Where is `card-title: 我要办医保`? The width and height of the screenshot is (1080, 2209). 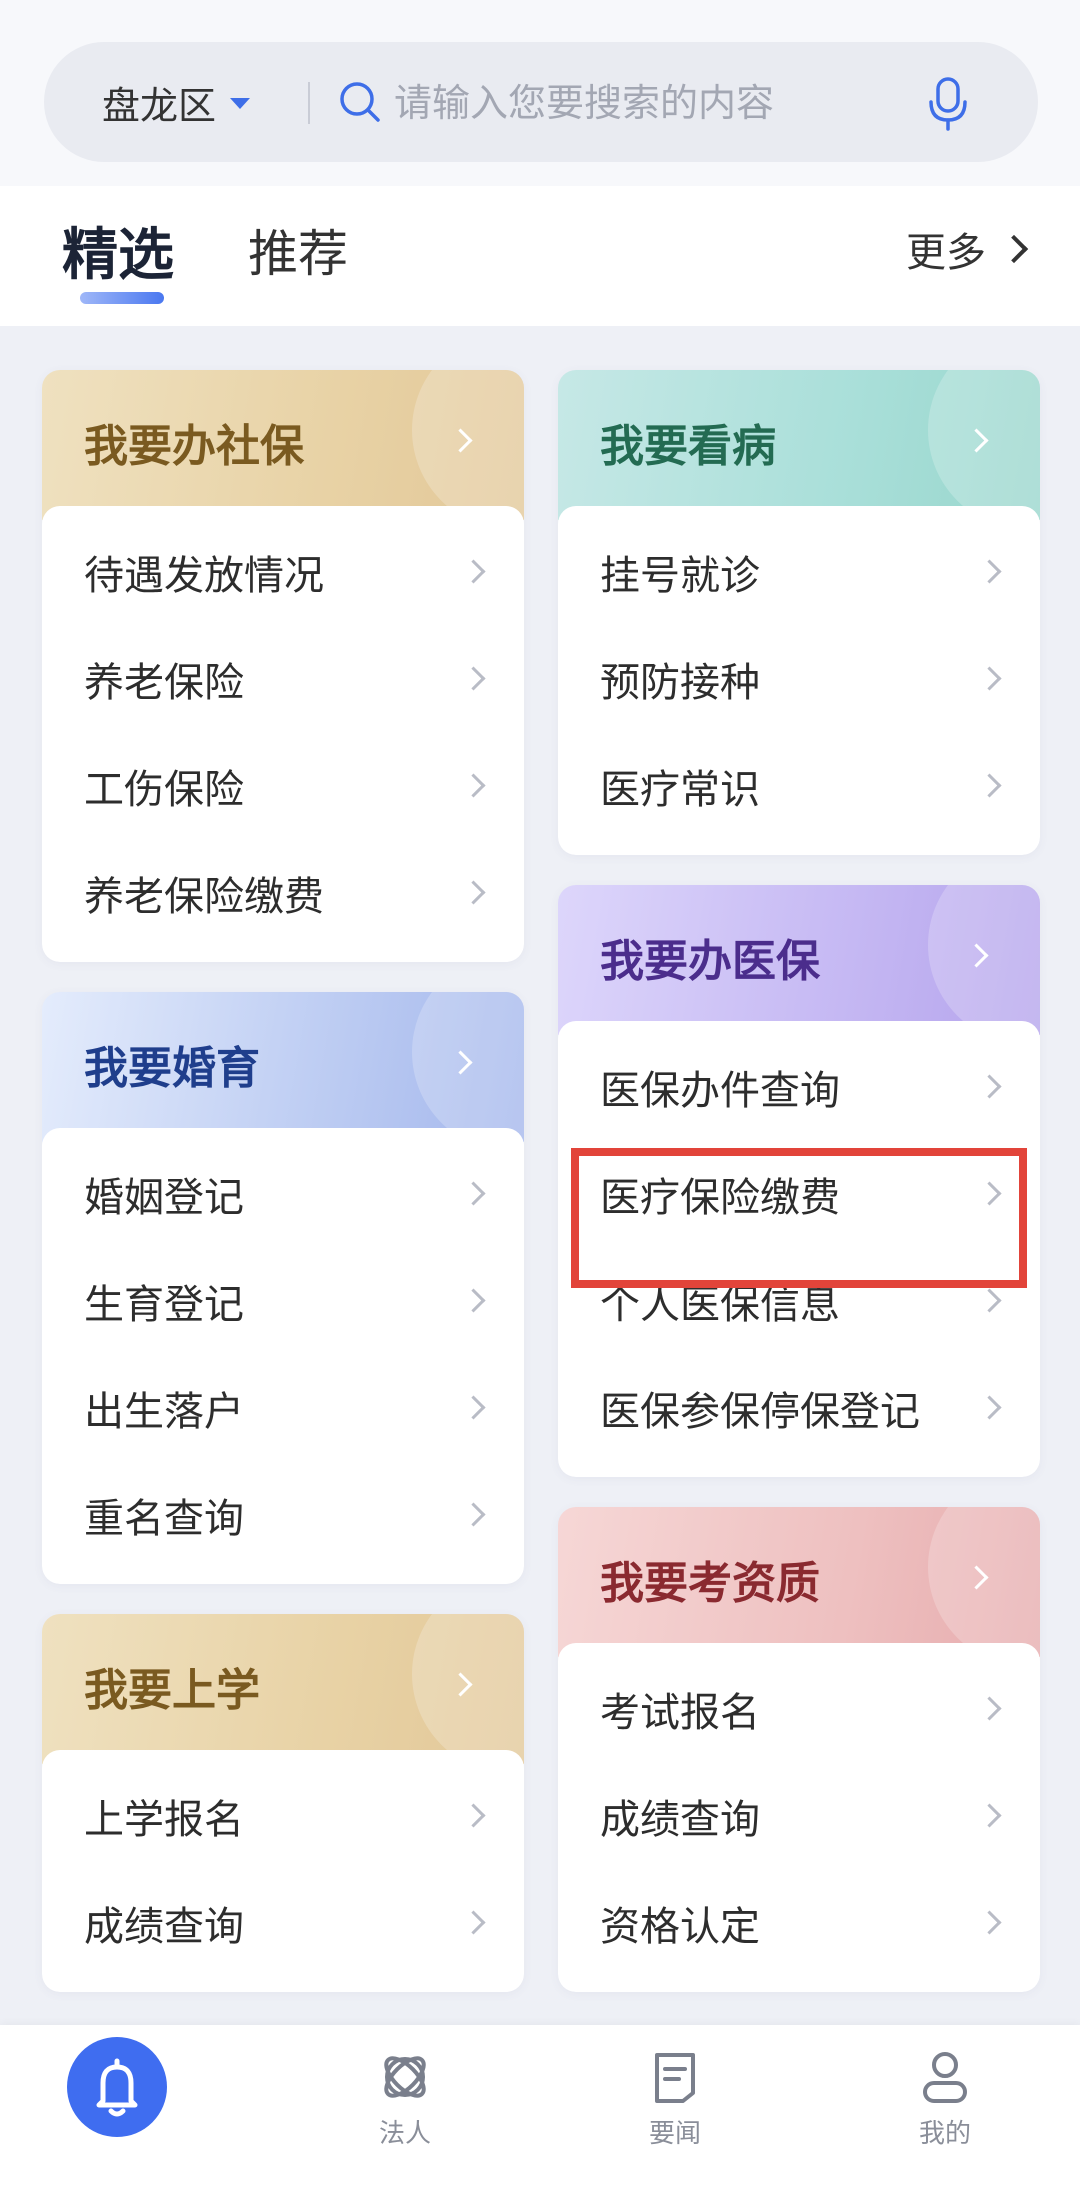
card-title: 我要办医保 is located at coordinates (710, 961).